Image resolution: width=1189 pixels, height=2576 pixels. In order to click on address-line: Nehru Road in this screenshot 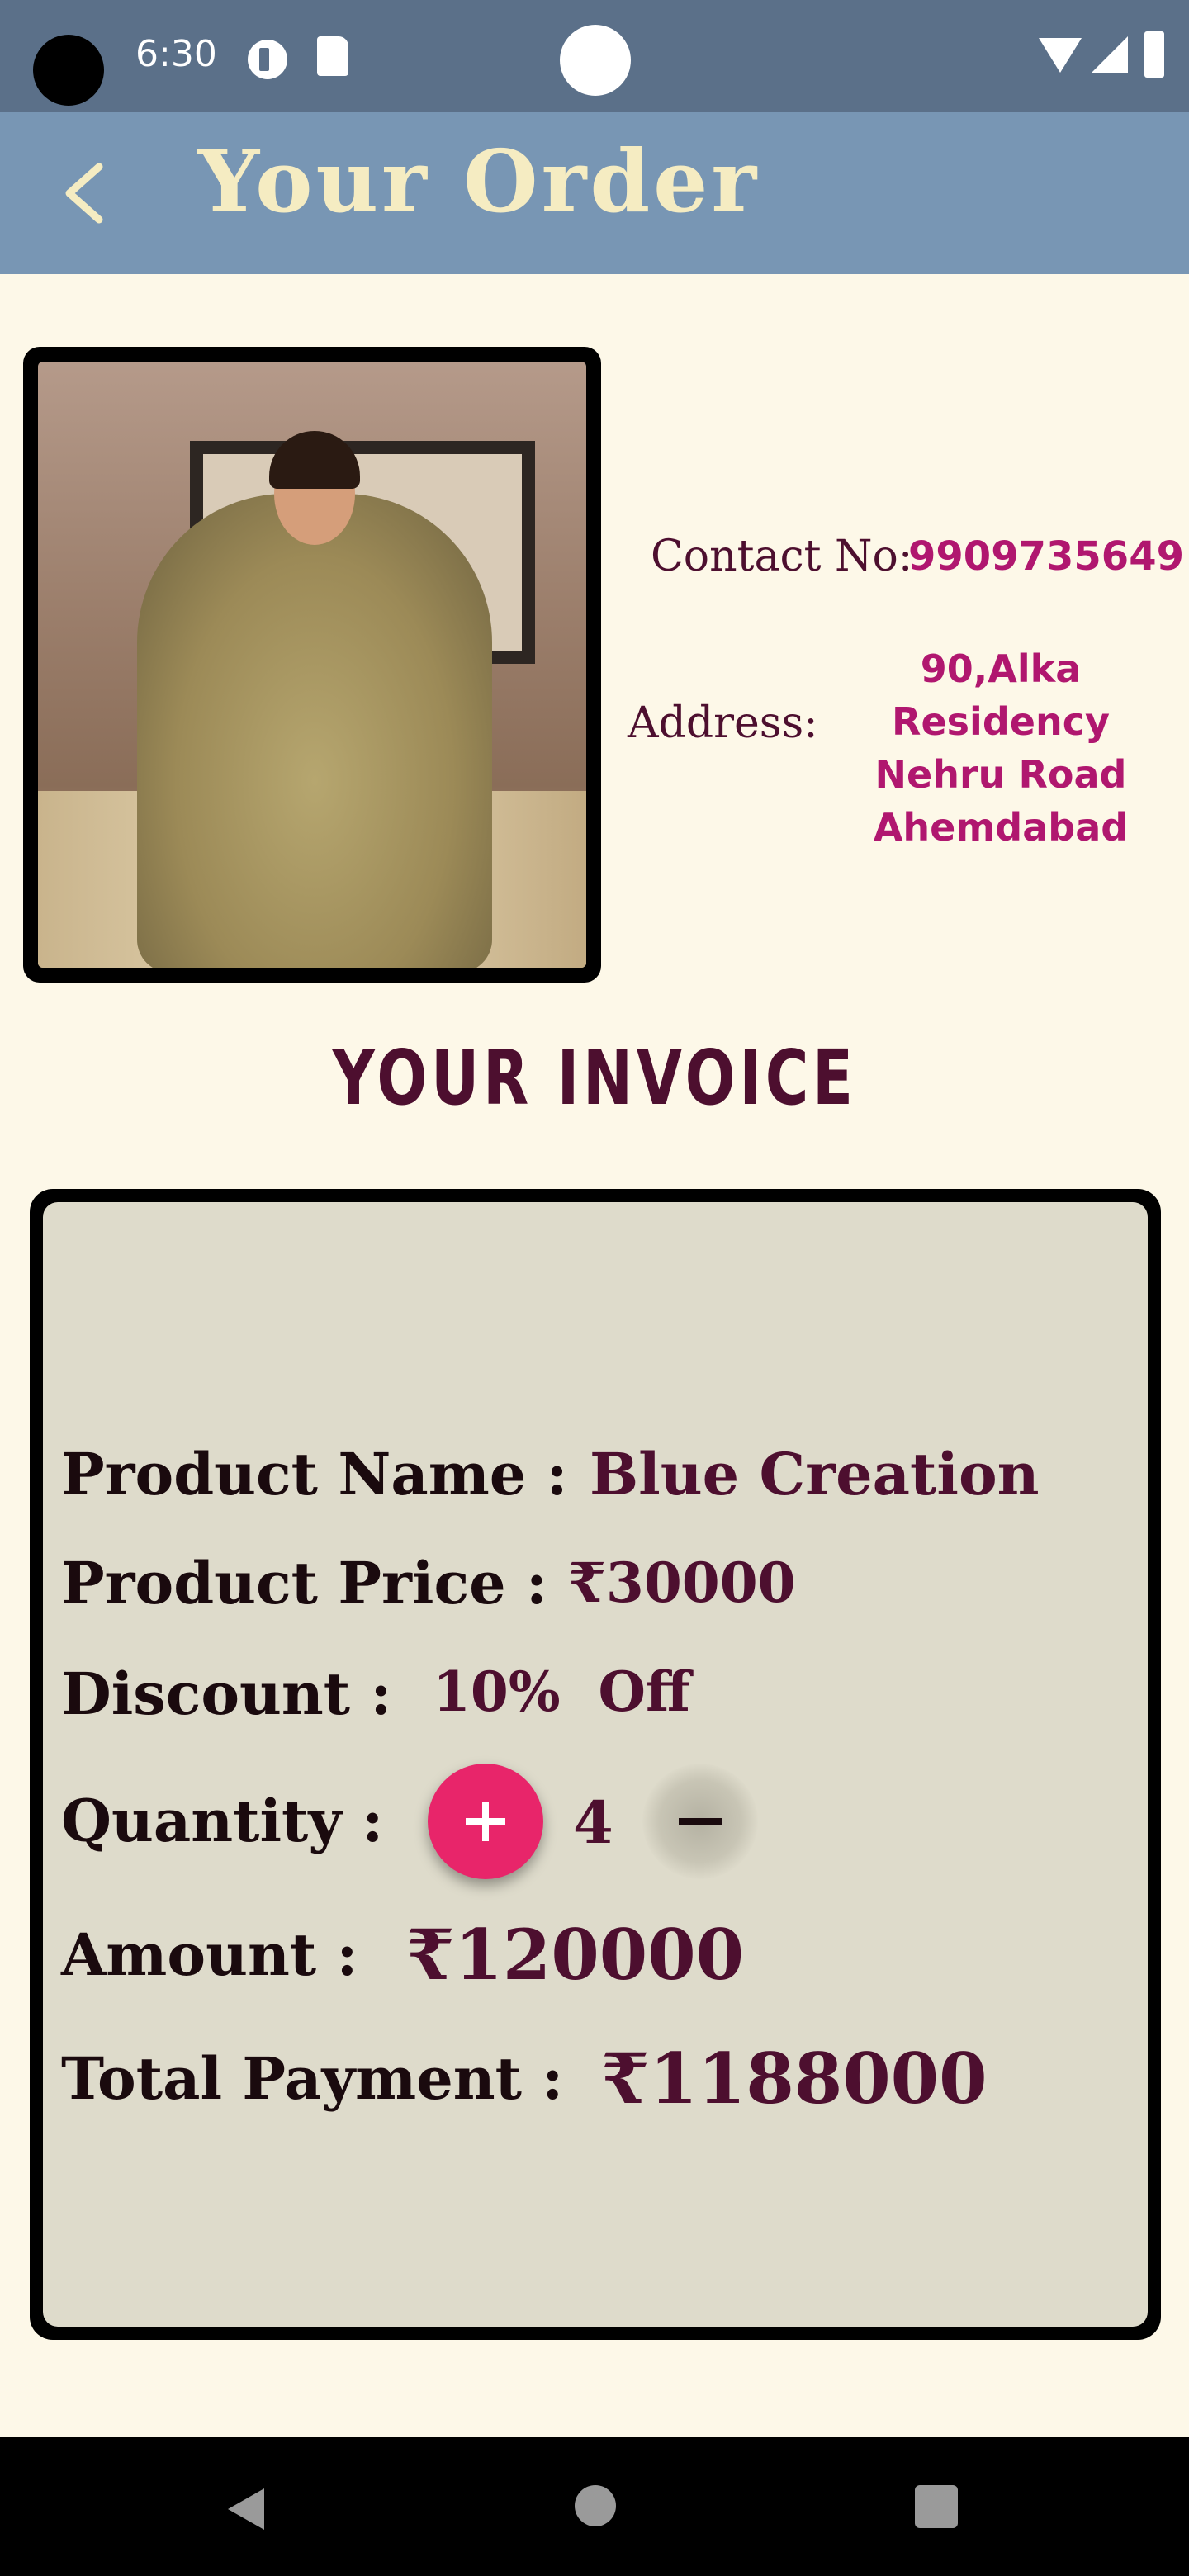, I will do `click(1000, 774)`.